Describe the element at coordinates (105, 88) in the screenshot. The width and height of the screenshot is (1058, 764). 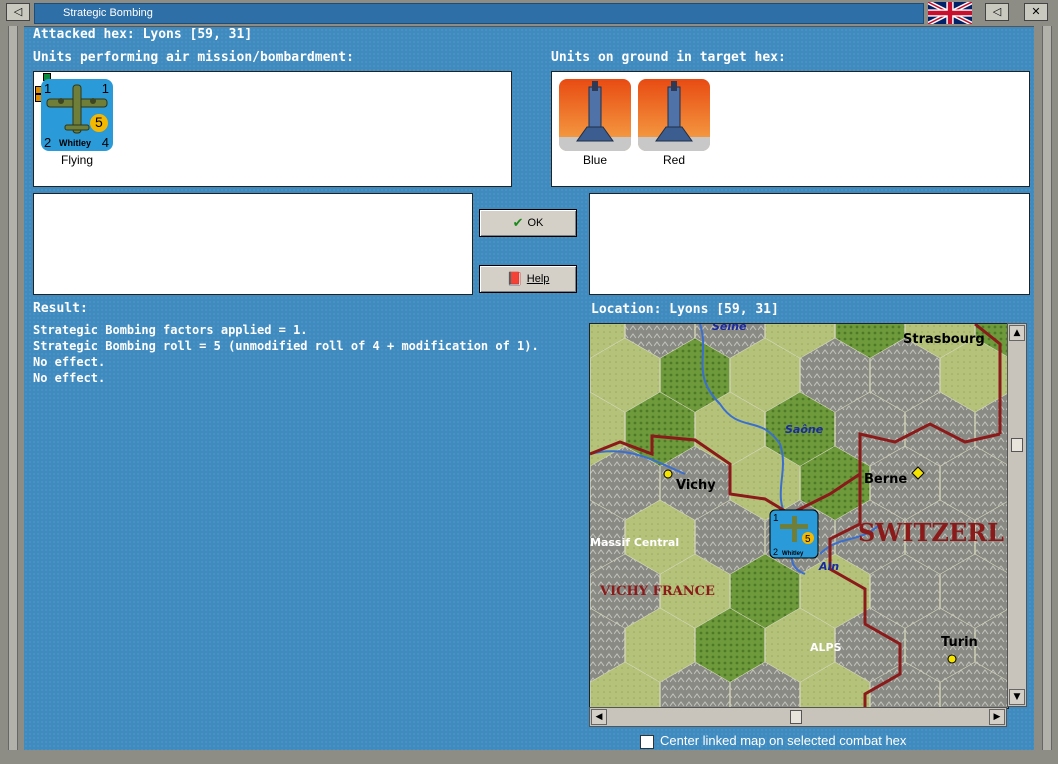
I see `unit-top-right: 1` at that location.